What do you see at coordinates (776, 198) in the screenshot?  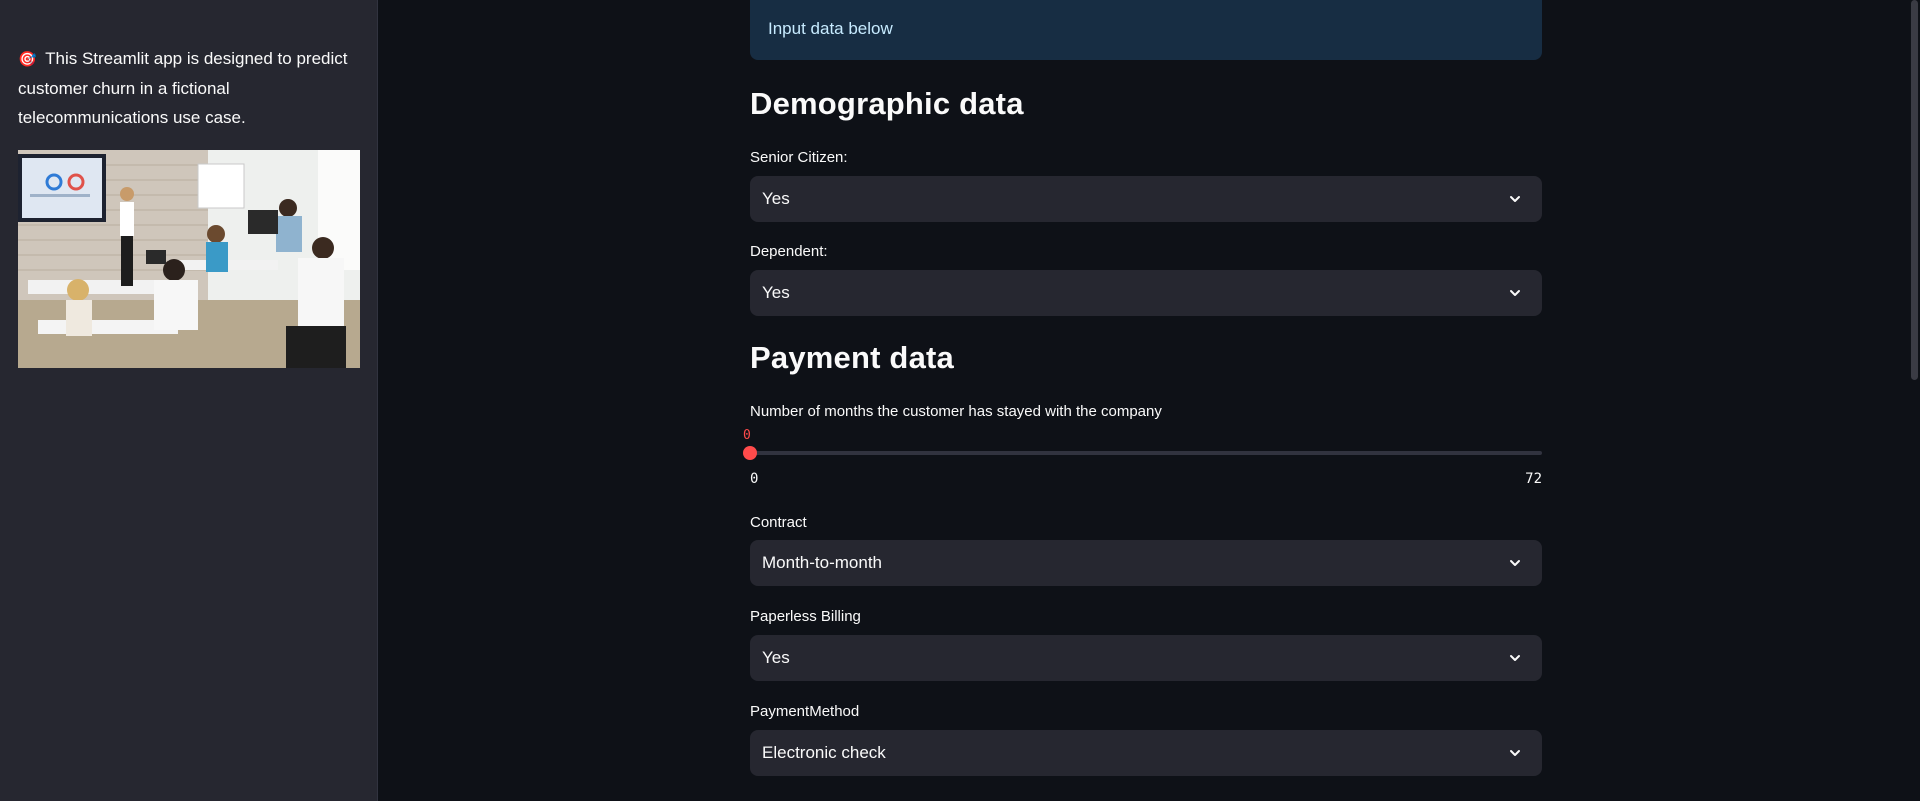 I see `senior-citizen-value: Yes` at bounding box center [776, 198].